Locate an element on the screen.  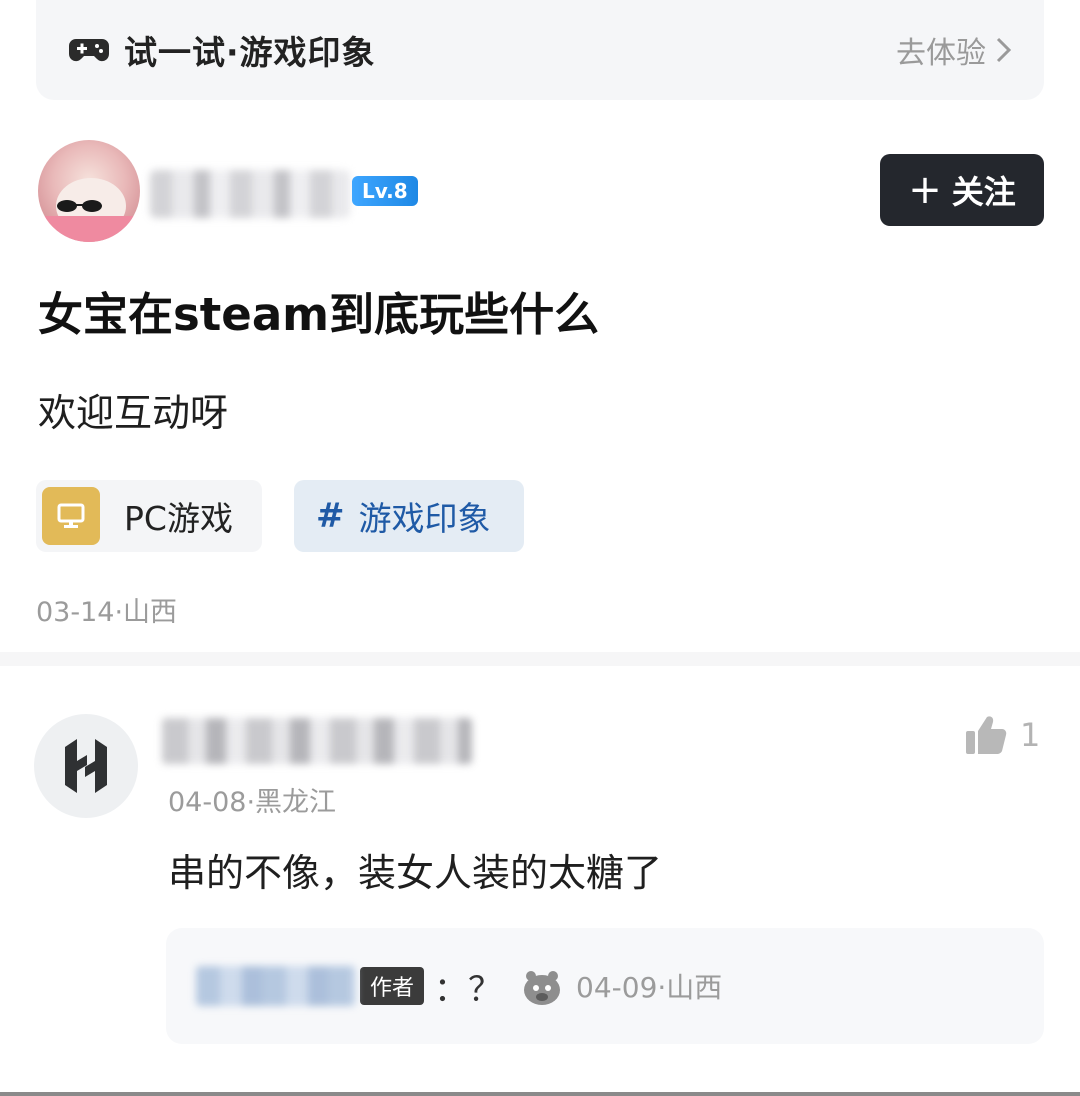
level-badge: Lv.8 is located at coordinates (385, 191).